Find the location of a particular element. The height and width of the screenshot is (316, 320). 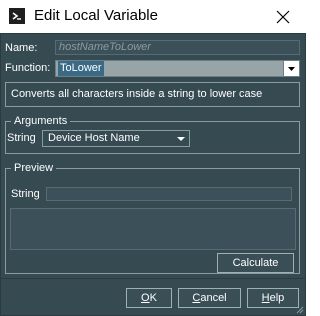

window-title: Edit Local Variable is located at coordinates (96, 15).